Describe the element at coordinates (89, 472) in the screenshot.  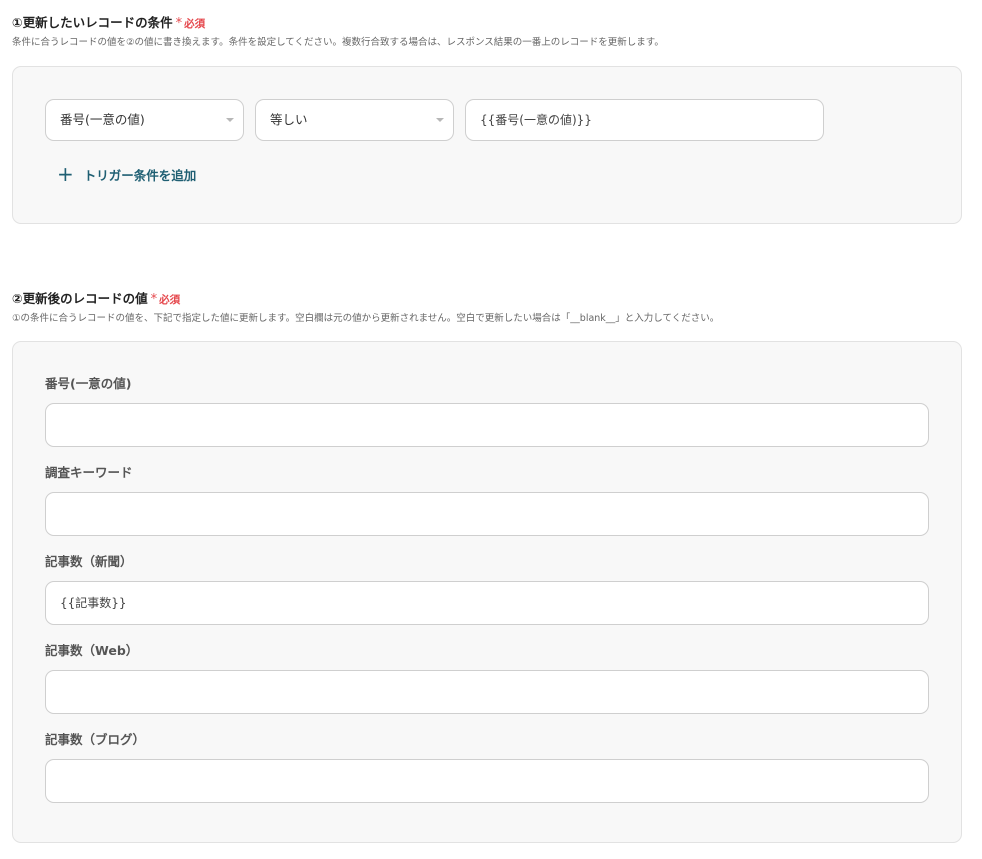
I see `field-label-keyword: 調査キーワード` at that location.